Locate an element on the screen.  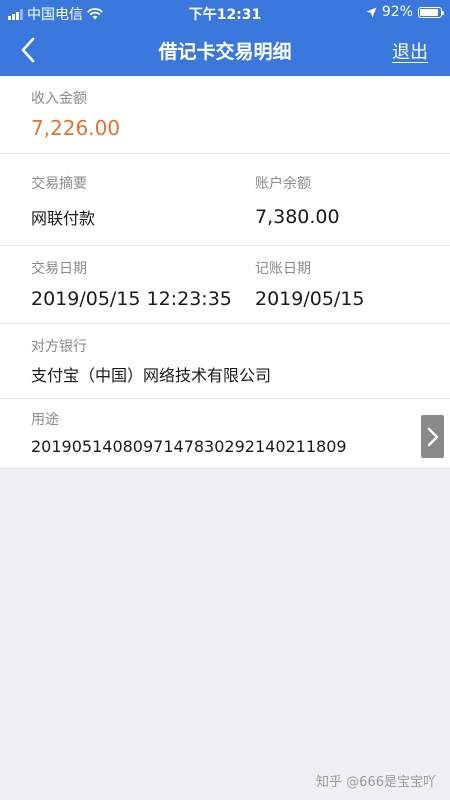
counterparty-label: 对方银行 is located at coordinates (59, 347).